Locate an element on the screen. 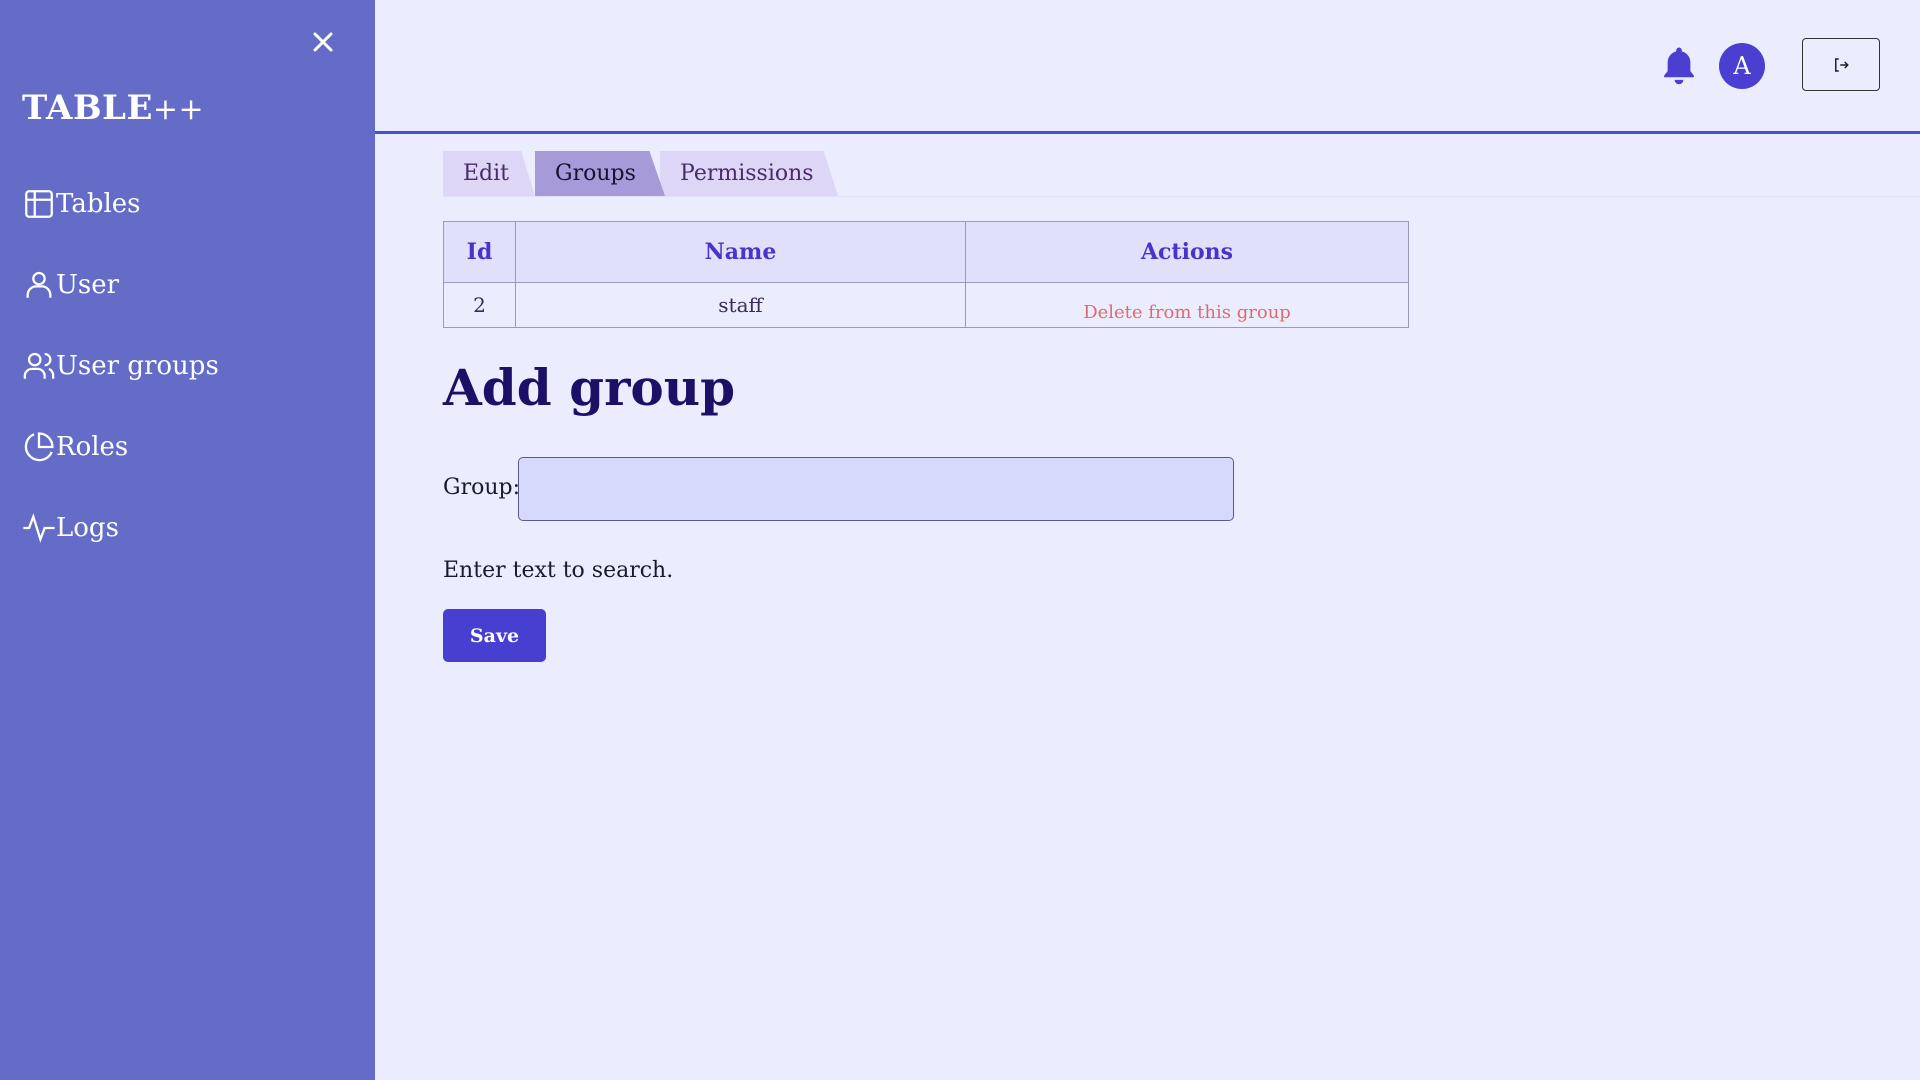 This screenshot has width=1920, height=1080. save-button: Save is located at coordinates (494, 635).